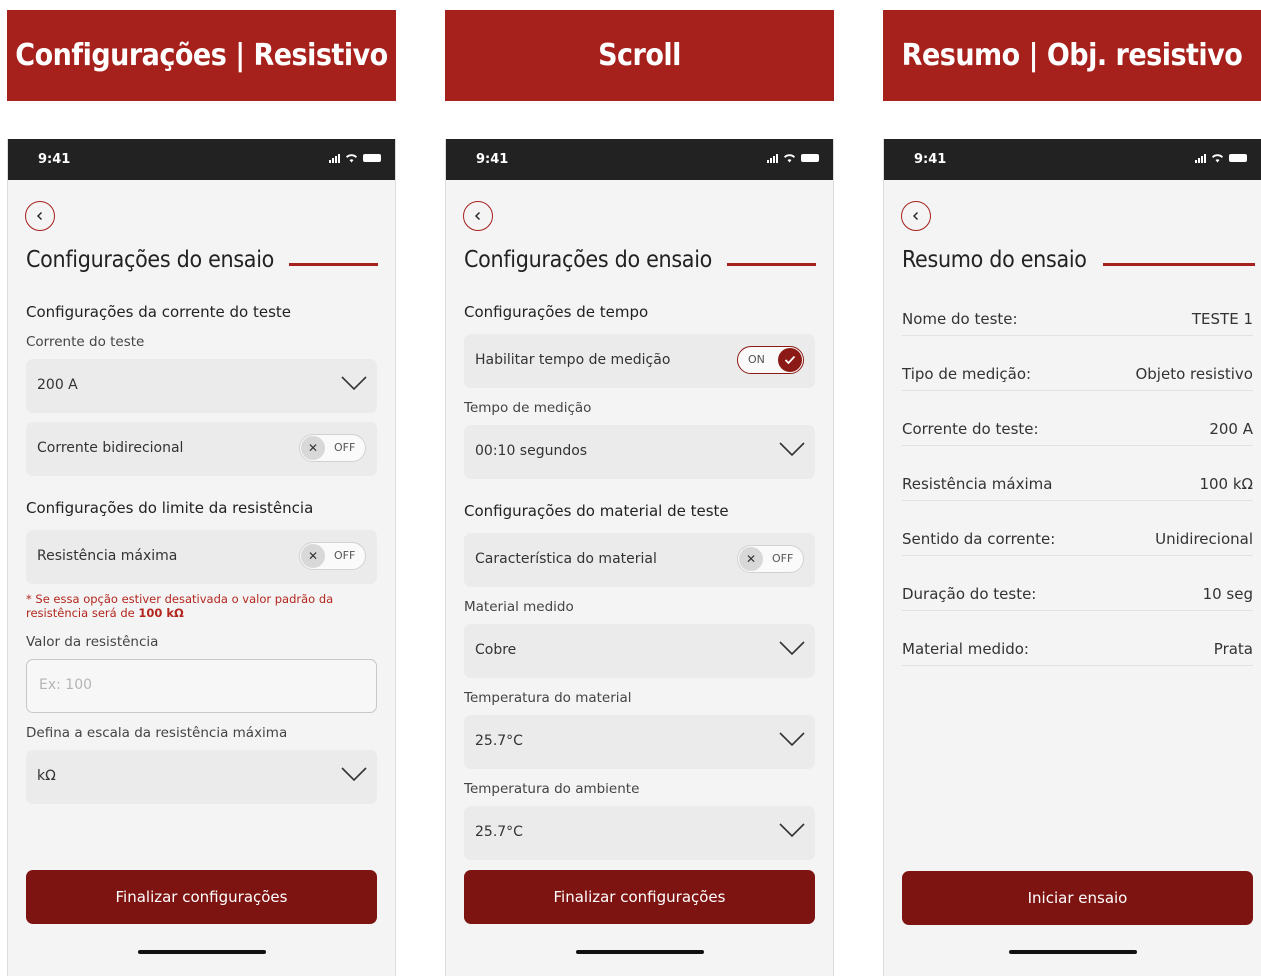  Describe the element at coordinates (770, 559) in the screenshot. I see `material-char-toggle: ✕ OFF` at that location.